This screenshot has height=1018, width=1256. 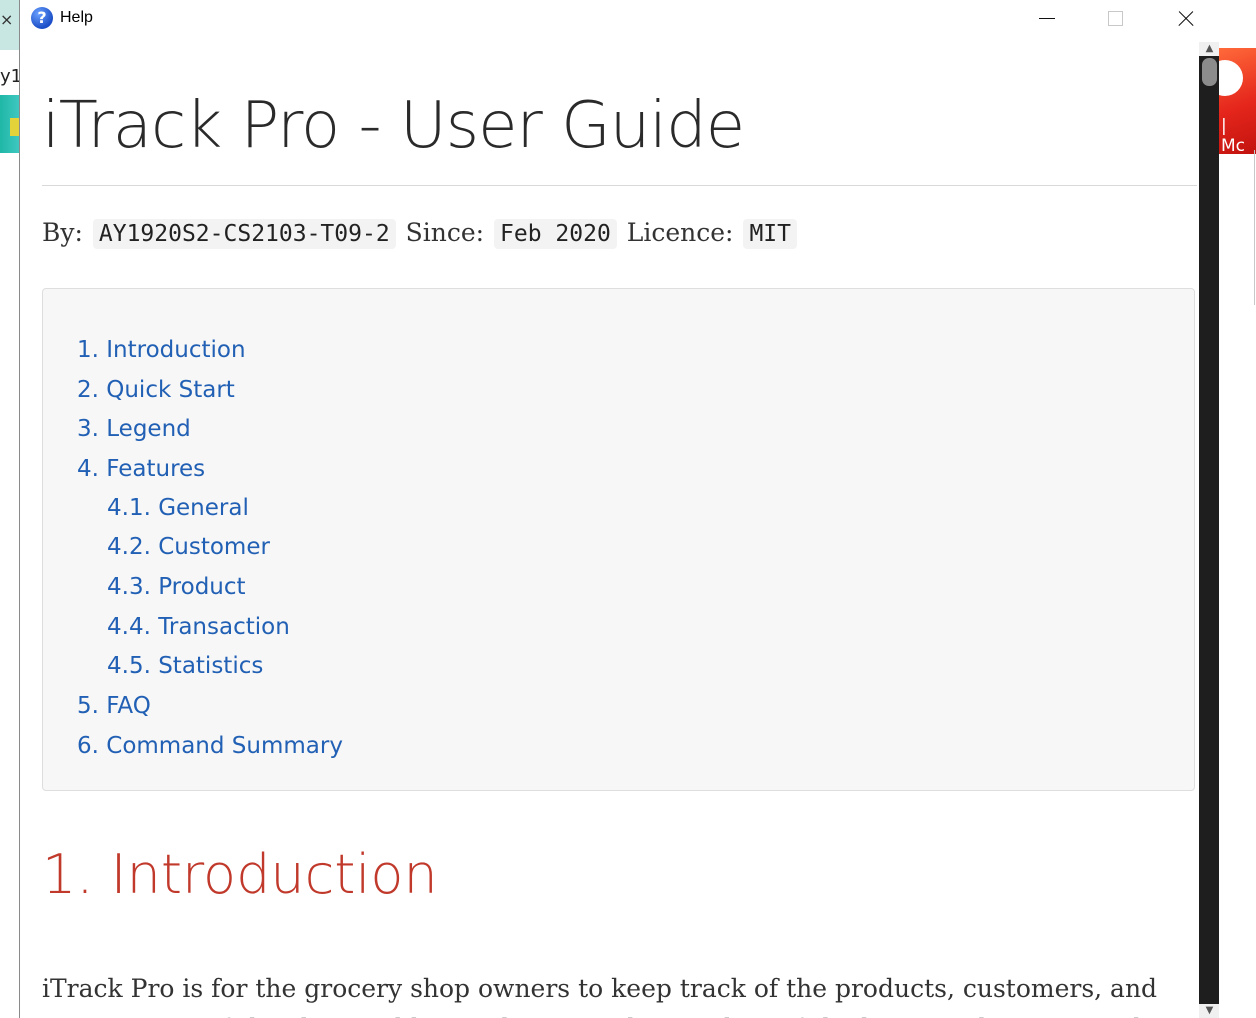 What do you see at coordinates (14, 127) in the screenshot?
I see `background-accent` at bounding box center [14, 127].